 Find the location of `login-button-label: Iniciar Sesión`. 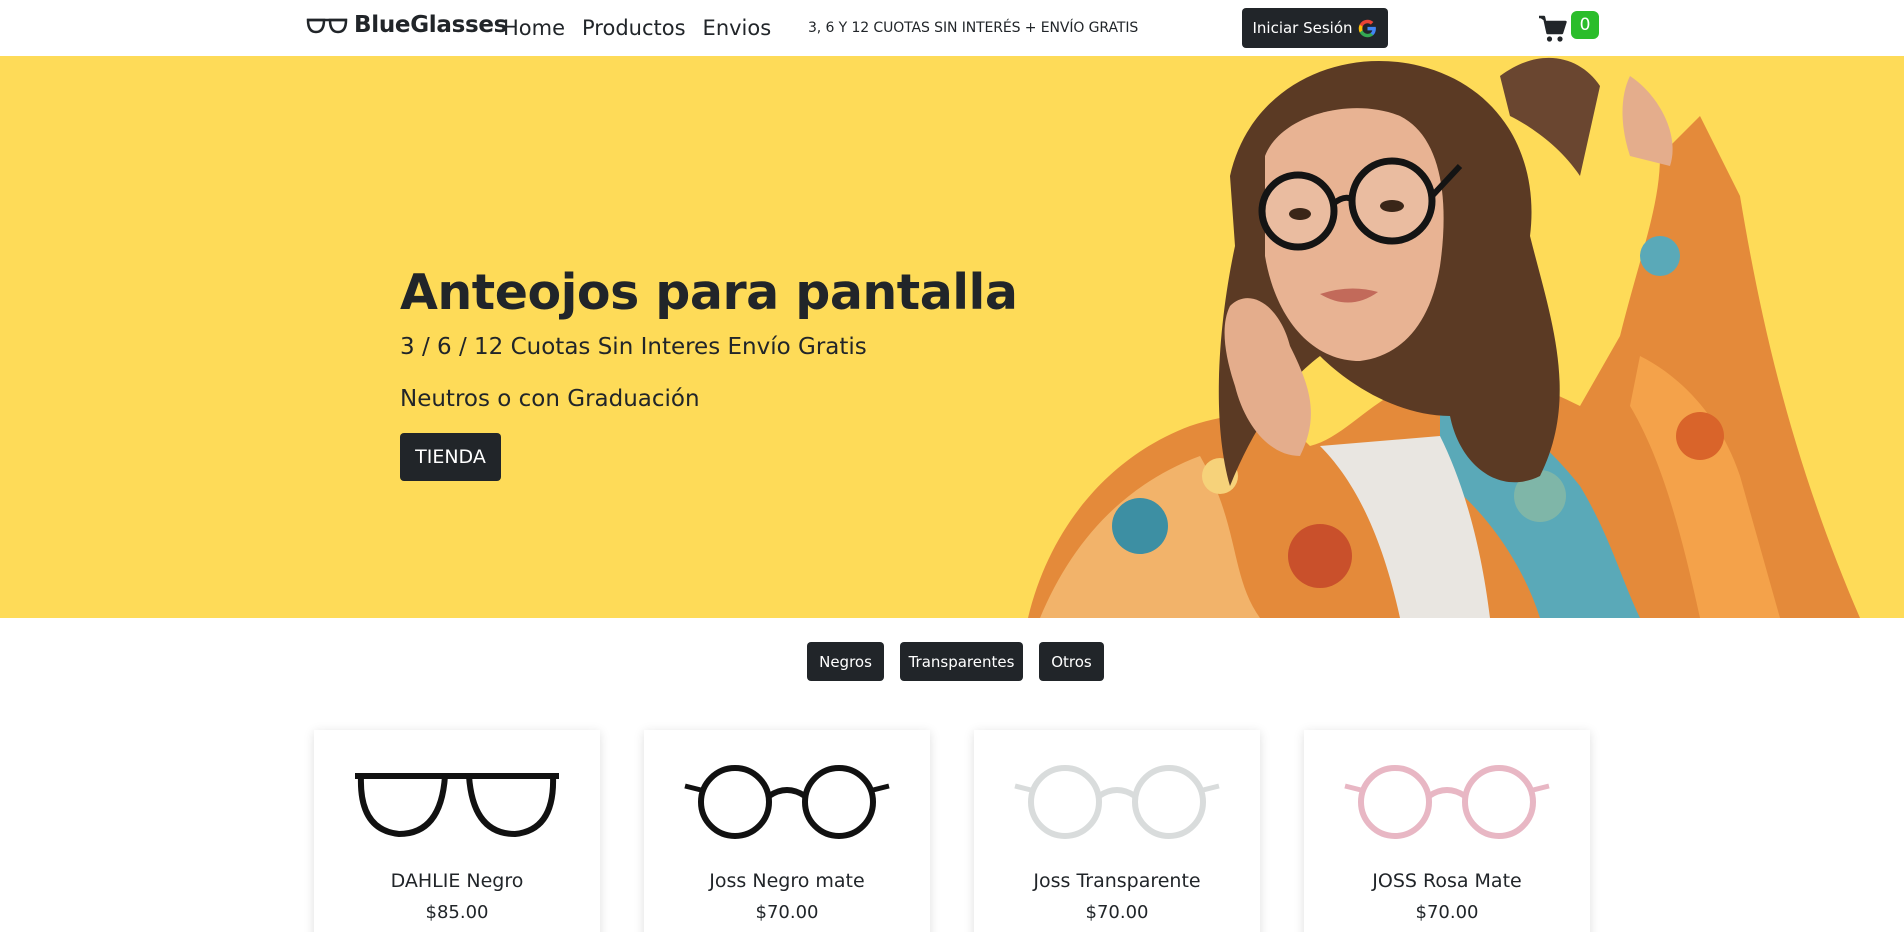

login-button-label: Iniciar Sesión is located at coordinates (1302, 28).